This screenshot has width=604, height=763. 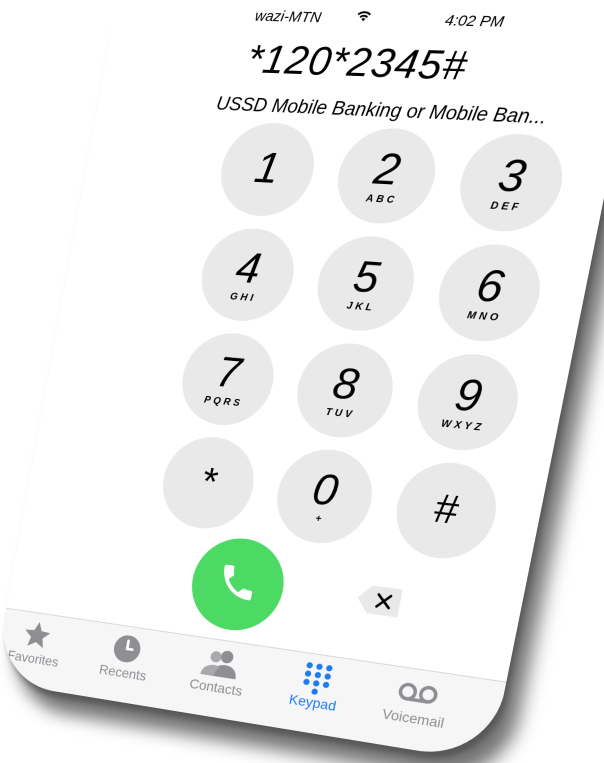 I want to click on key-5: 5 JKL, so click(x=366, y=284).